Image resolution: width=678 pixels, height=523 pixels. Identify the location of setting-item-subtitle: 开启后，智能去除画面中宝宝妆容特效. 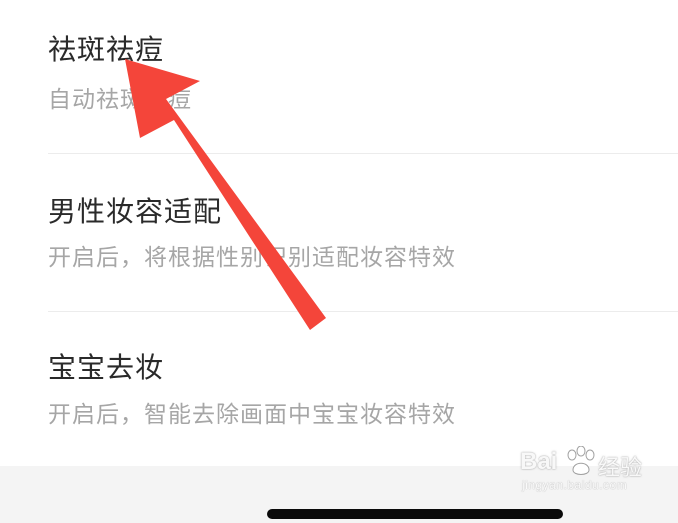
(252, 415).